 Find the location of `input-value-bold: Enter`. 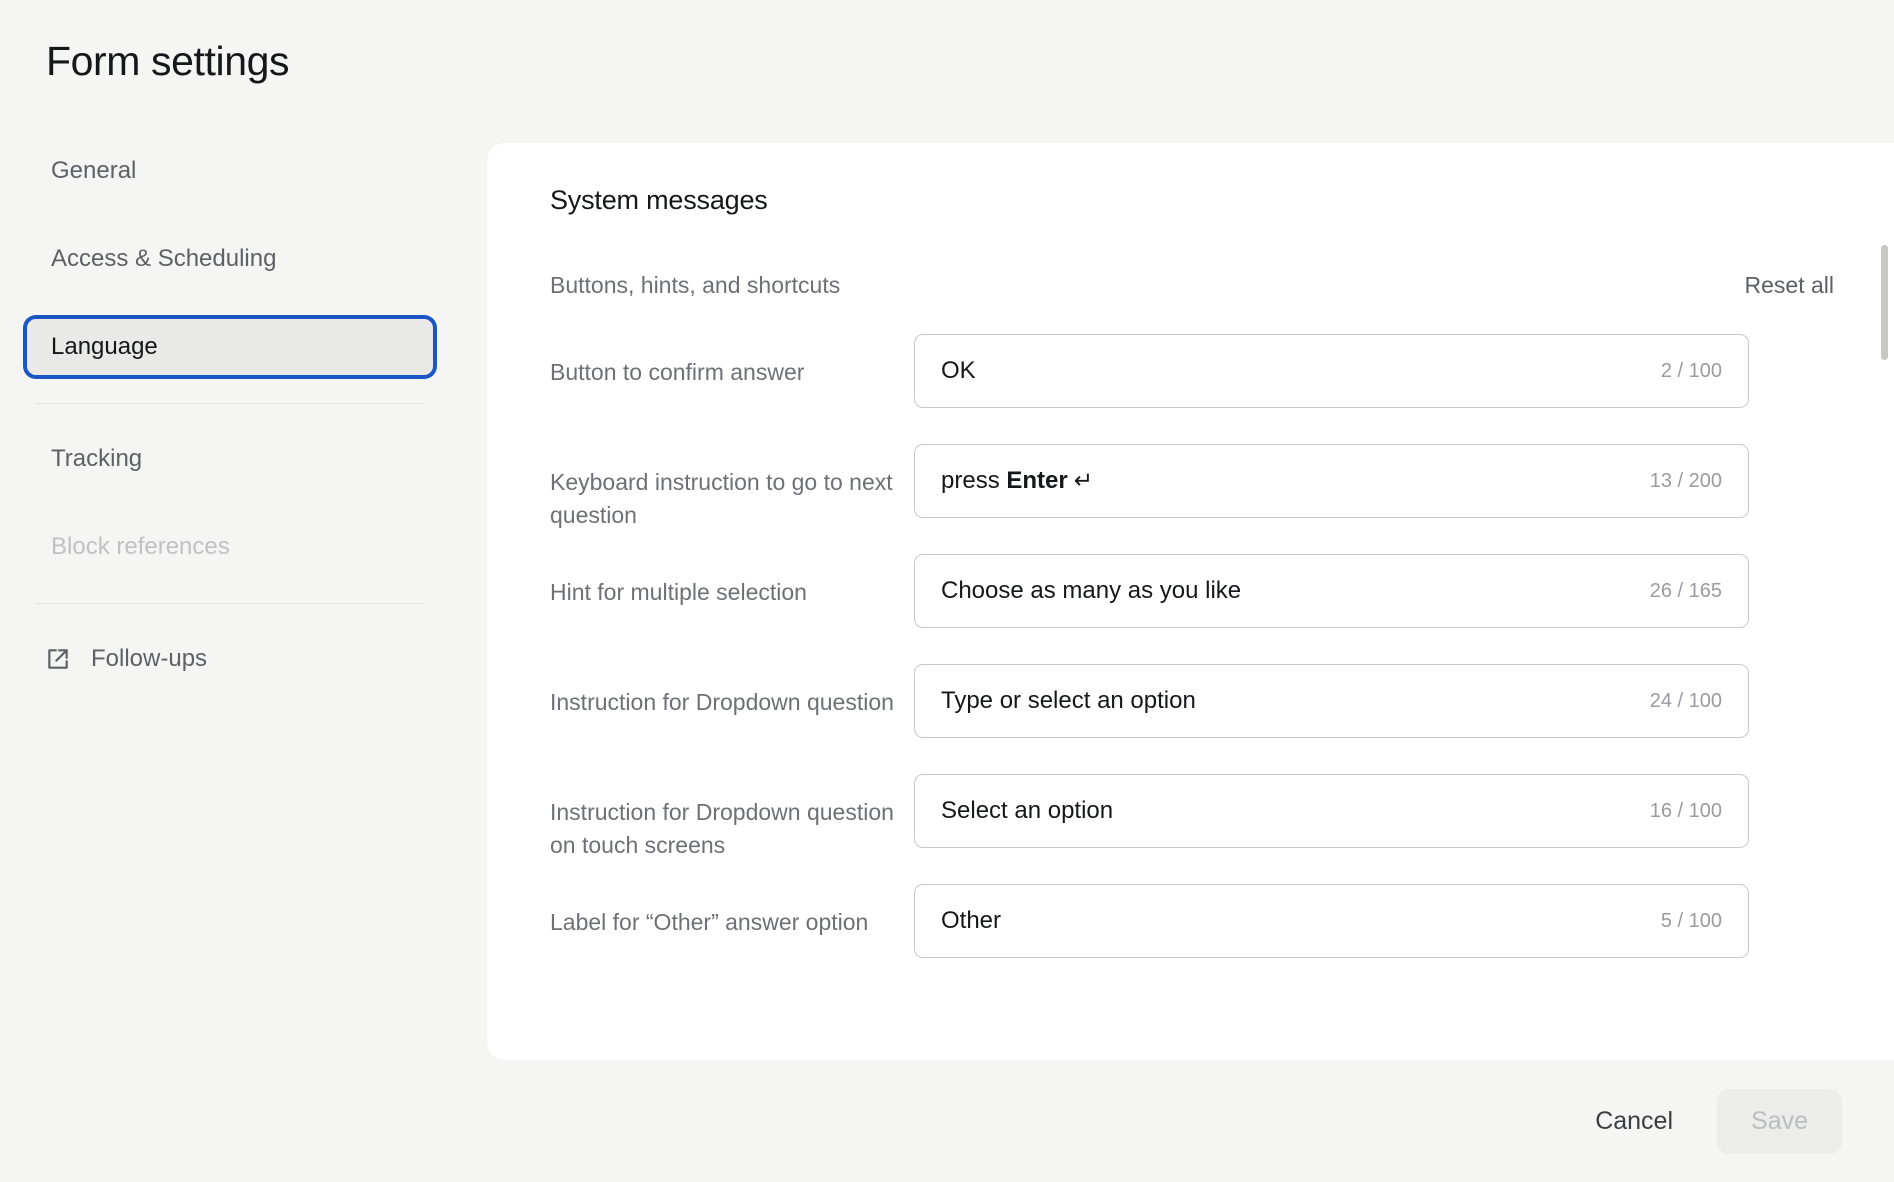

input-value-bold: Enter is located at coordinates (1037, 480).